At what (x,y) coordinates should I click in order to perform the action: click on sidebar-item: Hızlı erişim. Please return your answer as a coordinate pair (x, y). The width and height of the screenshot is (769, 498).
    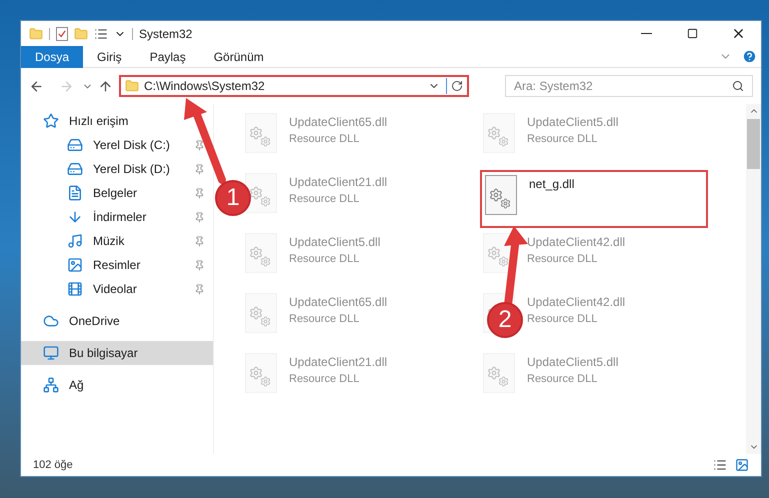
    Looking at the image, I should click on (117, 121).